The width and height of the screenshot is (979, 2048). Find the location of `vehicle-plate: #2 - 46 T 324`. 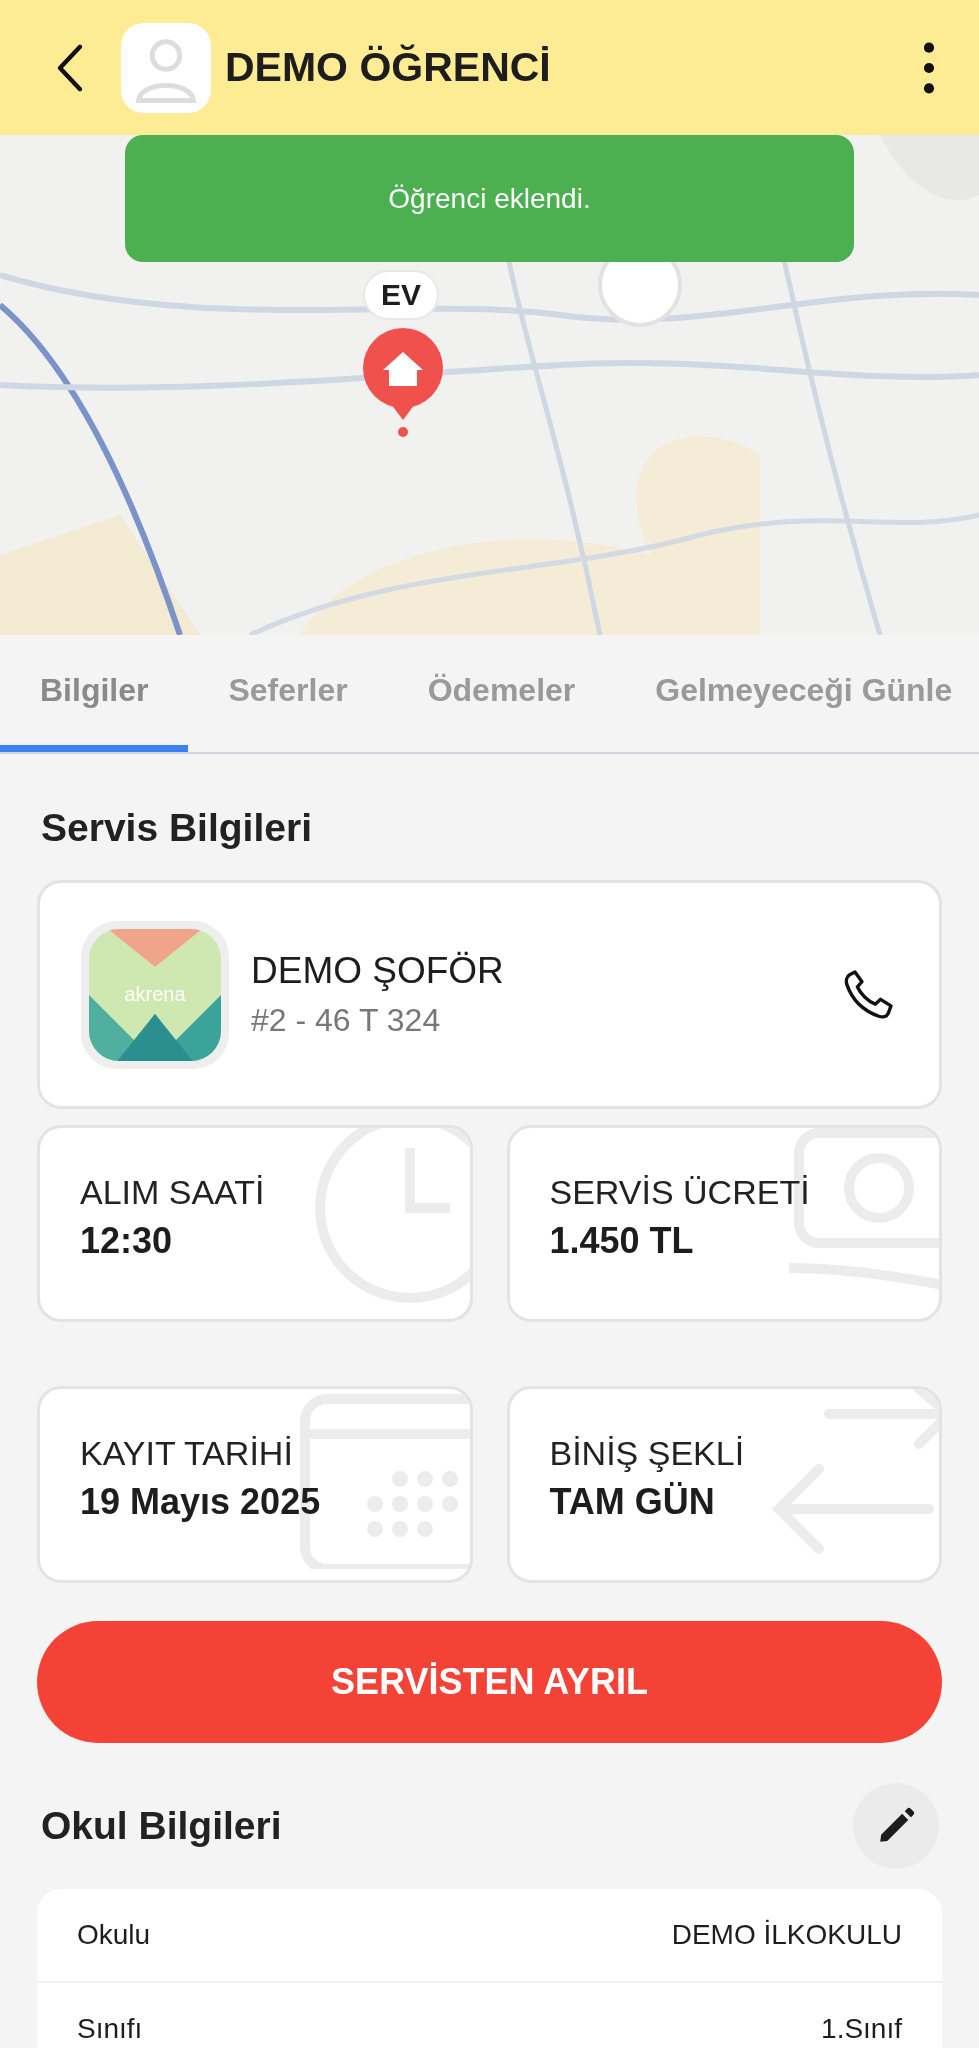

vehicle-plate: #2 - 46 T 324 is located at coordinates (346, 1020).